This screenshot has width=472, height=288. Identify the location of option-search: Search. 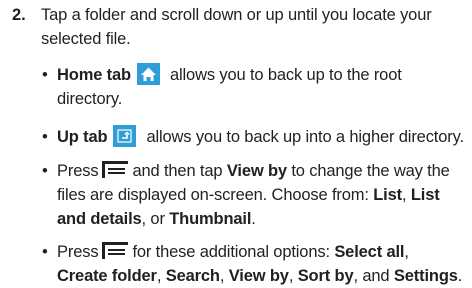
(192, 276).